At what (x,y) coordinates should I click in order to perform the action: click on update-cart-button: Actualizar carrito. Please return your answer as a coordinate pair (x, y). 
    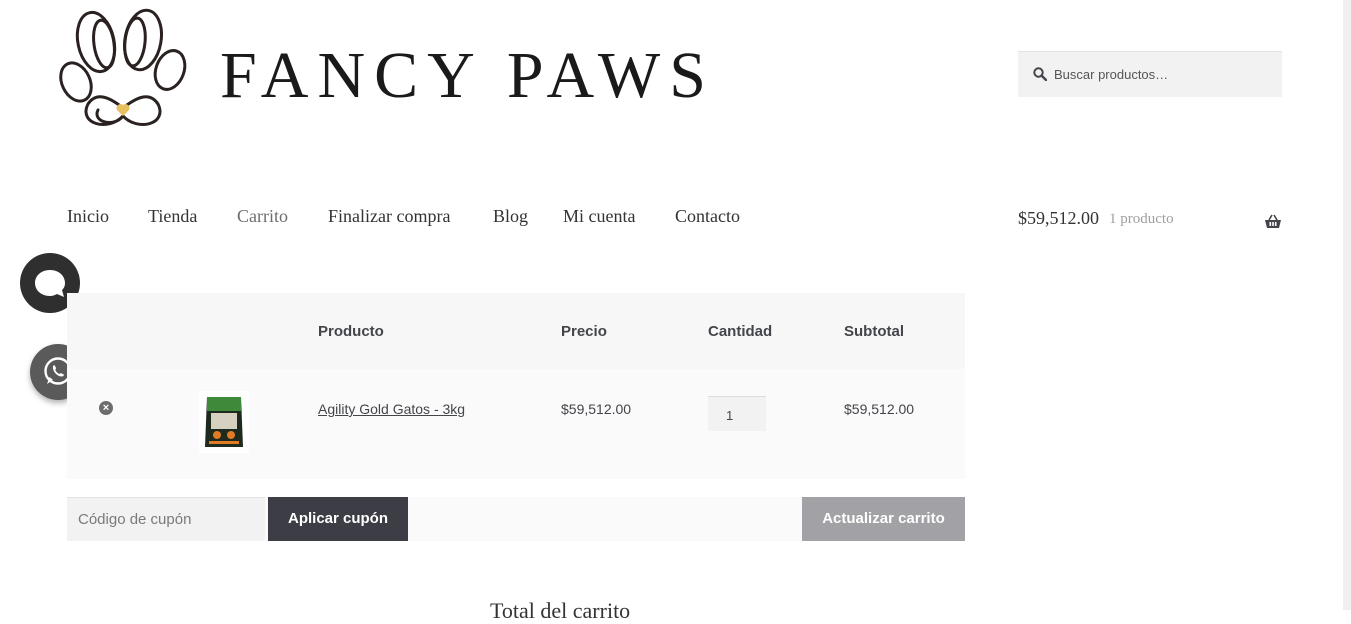
    Looking at the image, I should click on (883, 519).